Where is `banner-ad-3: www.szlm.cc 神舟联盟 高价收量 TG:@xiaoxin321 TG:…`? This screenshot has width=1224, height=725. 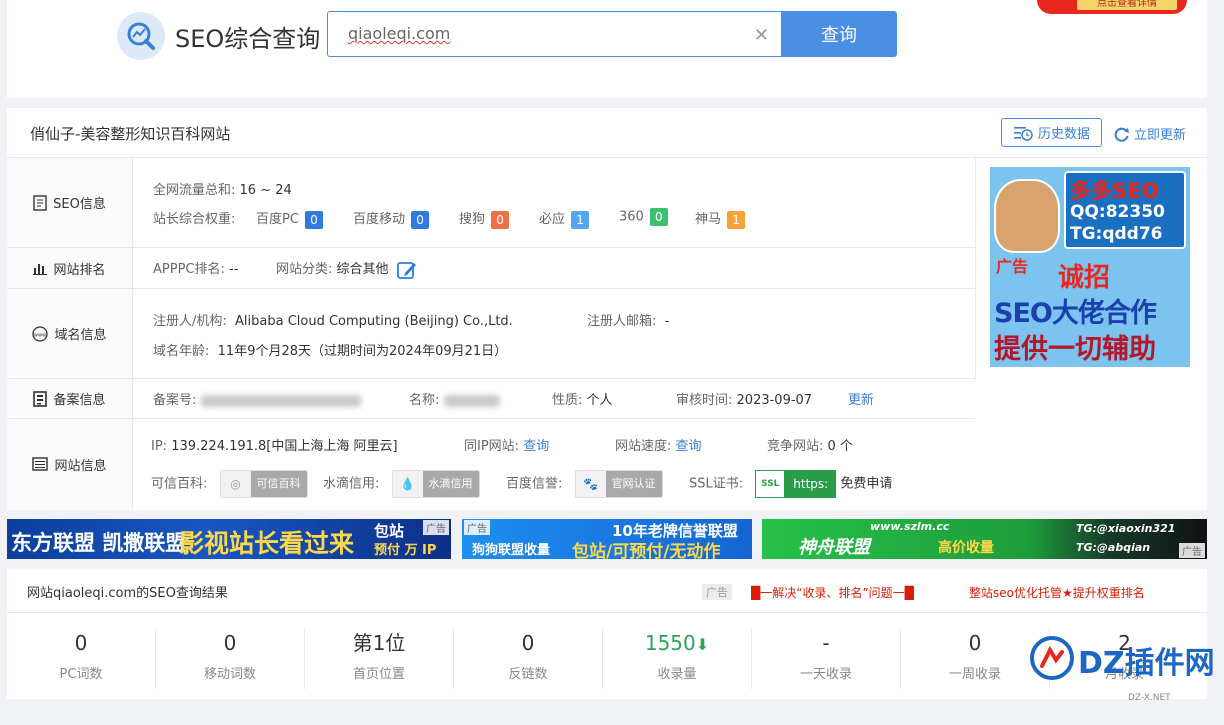 banner-ad-3: www.szlm.cc 神舟联盟 高价收量 TG:@xiaoxin321 TG:… is located at coordinates (984, 539).